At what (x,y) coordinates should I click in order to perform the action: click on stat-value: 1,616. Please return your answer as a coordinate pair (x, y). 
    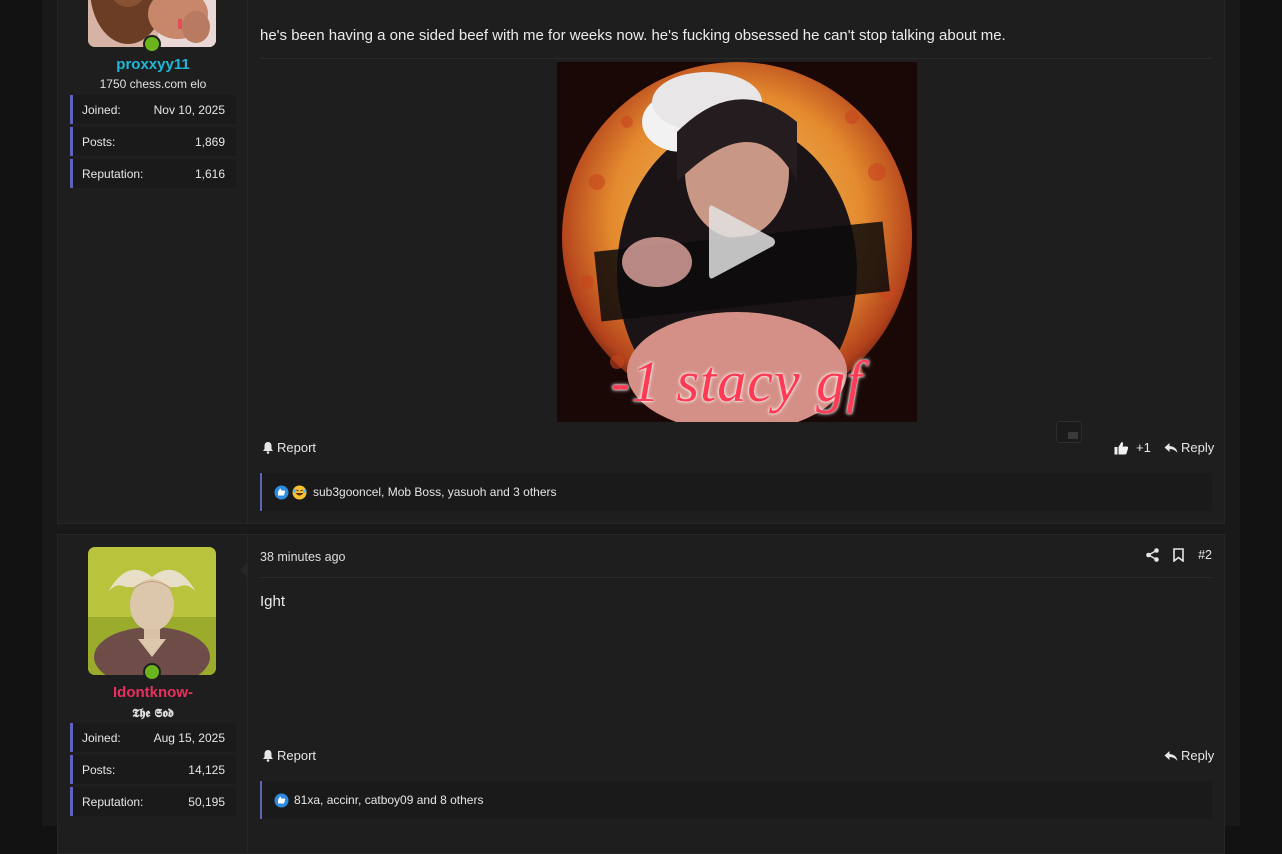
    Looking at the image, I should click on (209, 173).